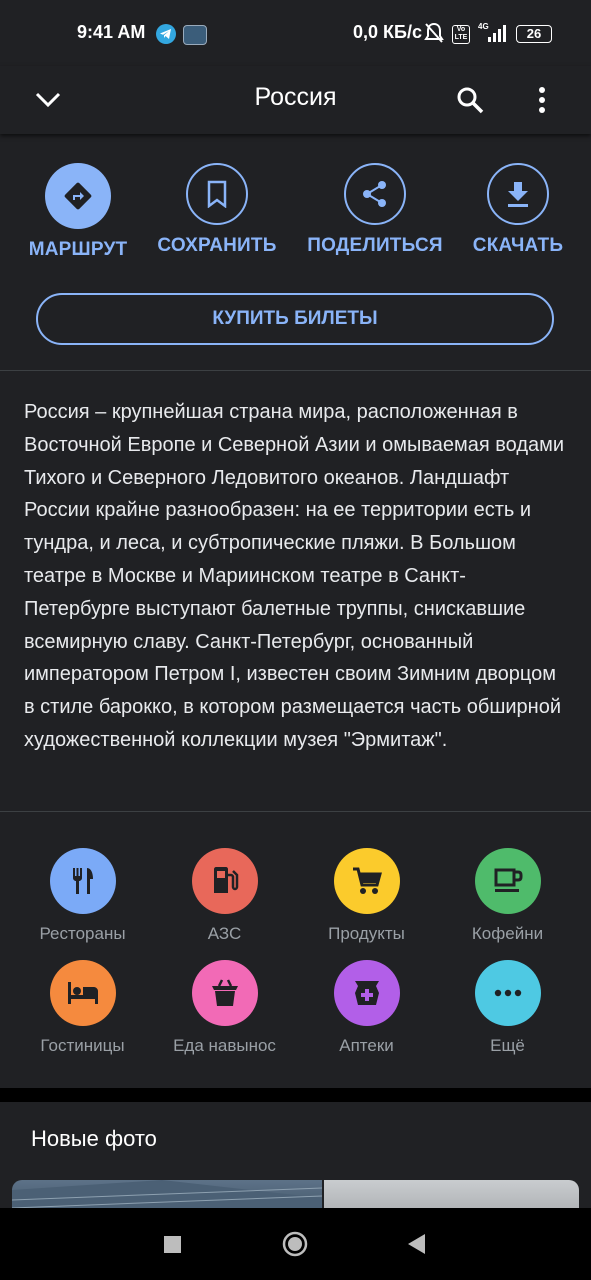 The height and width of the screenshot is (1280, 591). Describe the element at coordinates (217, 245) in the screenshot. I see `save-label: СОХРАНИТЬ` at that location.